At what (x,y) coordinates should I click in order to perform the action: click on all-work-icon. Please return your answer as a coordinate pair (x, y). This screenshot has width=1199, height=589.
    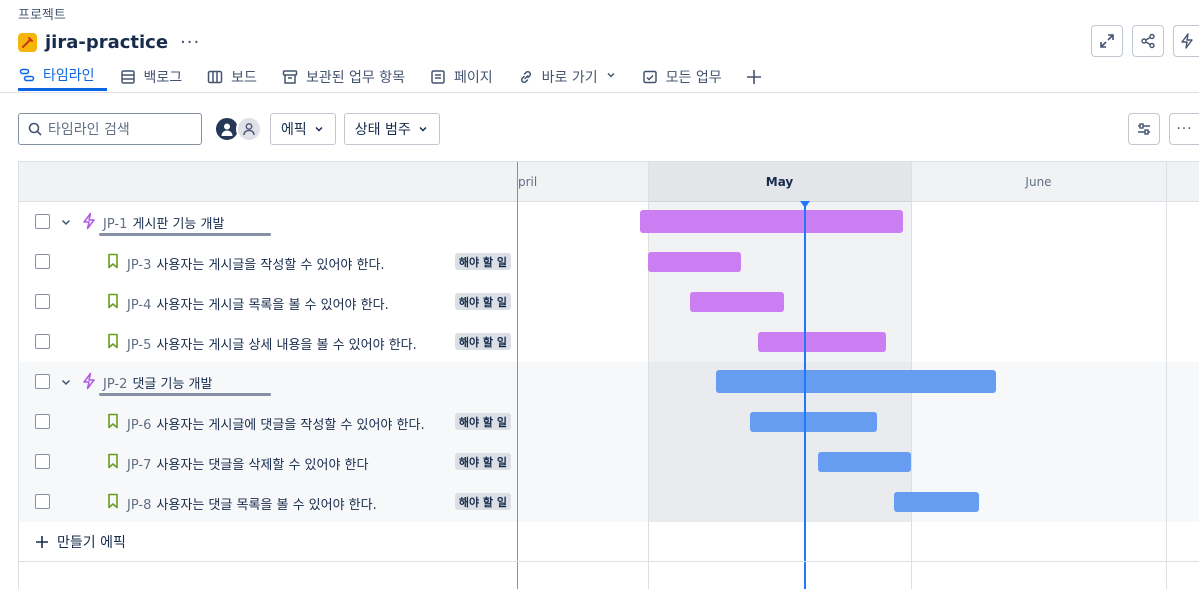
    Looking at the image, I should click on (650, 77).